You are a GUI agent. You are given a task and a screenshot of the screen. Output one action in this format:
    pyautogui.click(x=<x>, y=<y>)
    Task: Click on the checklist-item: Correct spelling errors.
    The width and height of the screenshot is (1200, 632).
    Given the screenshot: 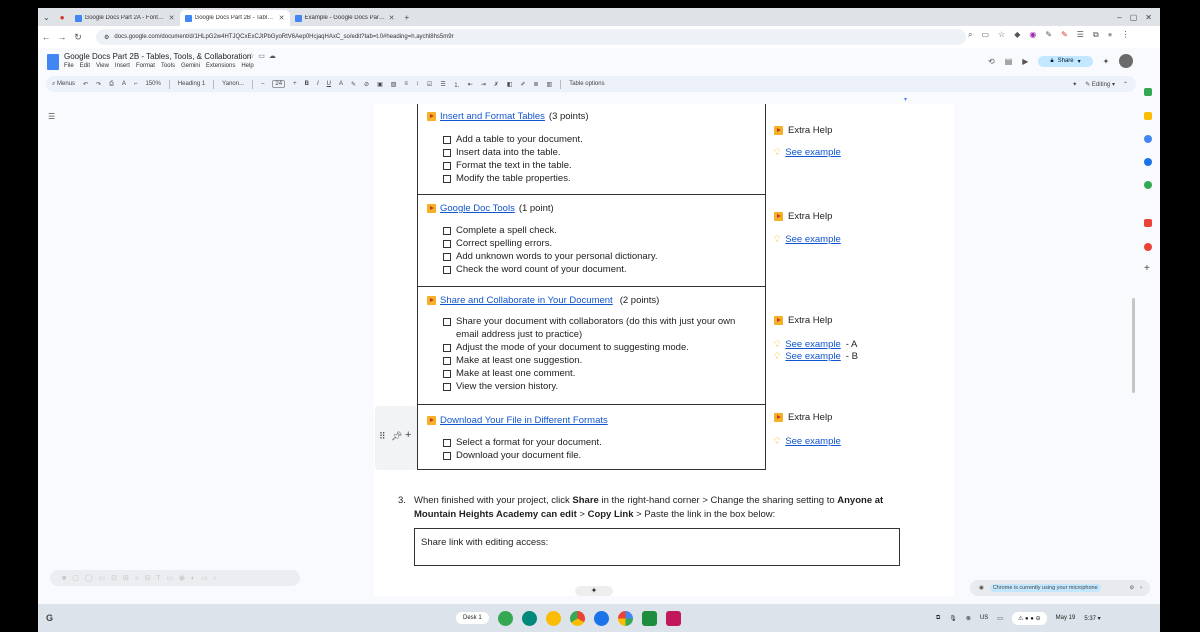 What is the action you would take?
    pyautogui.click(x=497, y=243)
    